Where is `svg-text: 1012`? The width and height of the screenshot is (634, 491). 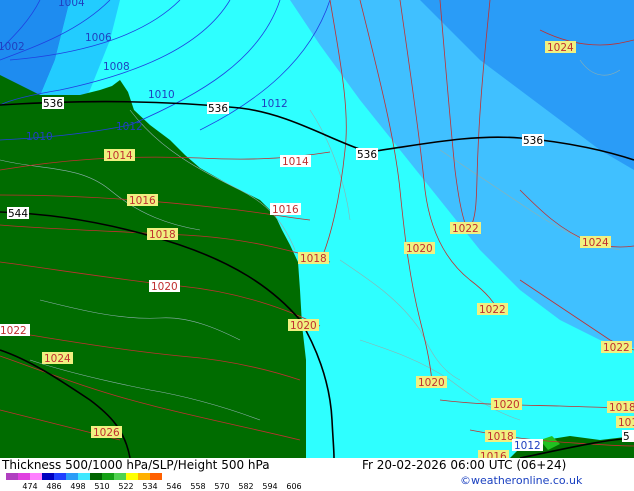 svg-text: 1012 is located at coordinates (527, 446).